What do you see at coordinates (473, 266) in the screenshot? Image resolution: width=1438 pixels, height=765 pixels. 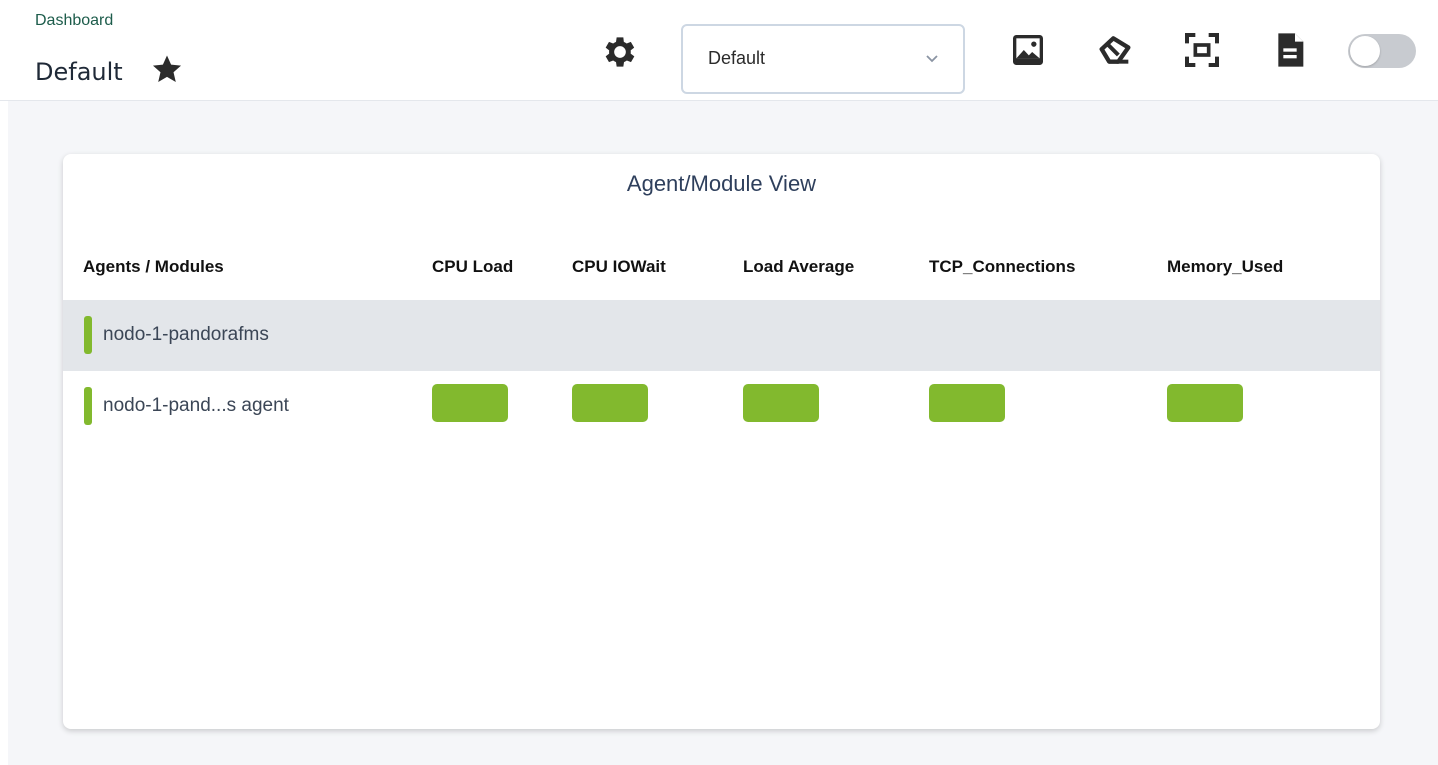 I see `column-header-cpu-load: CPU Load` at bounding box center [473, 266].